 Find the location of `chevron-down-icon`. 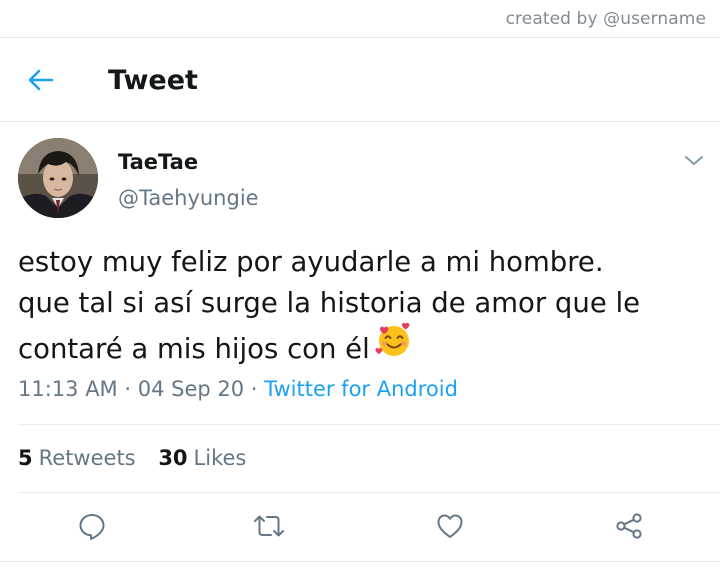

chevron-down-icon is located at coordinates (694, 160).